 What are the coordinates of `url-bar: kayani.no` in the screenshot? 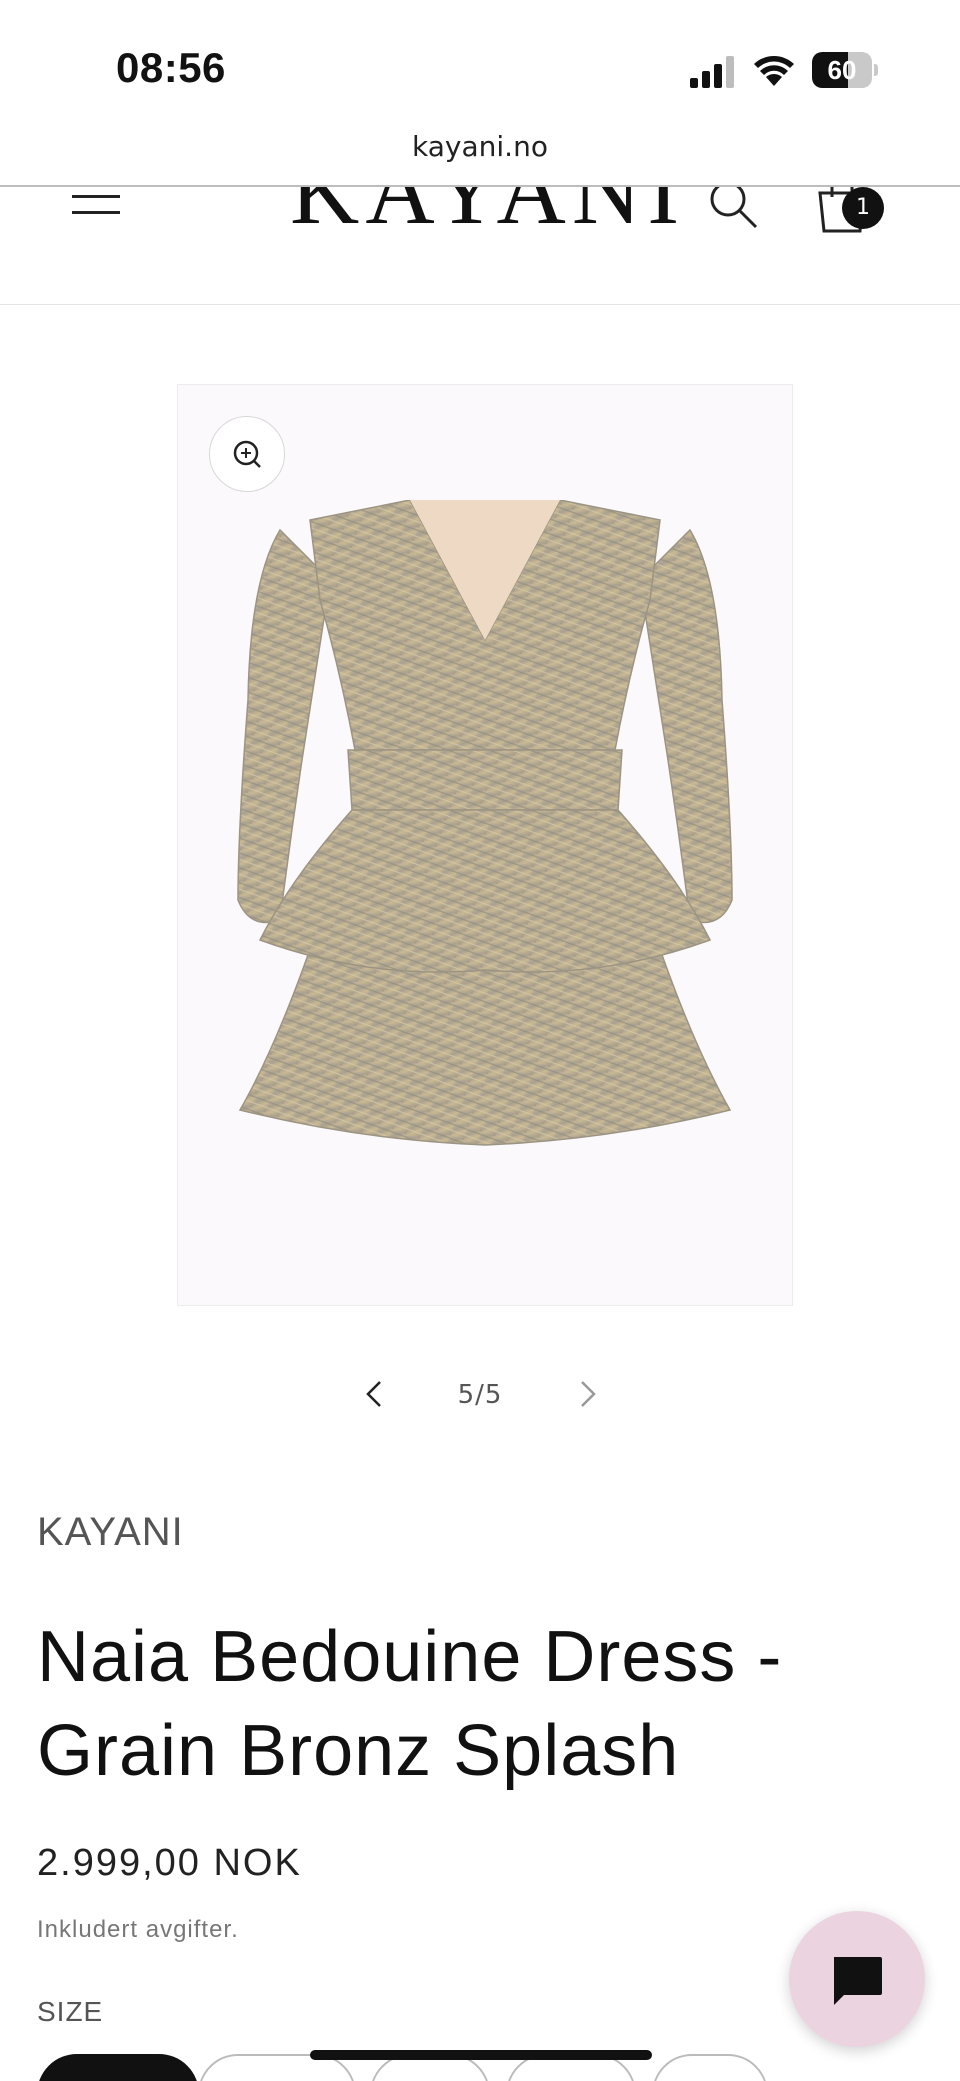 It's located at (480, 158).